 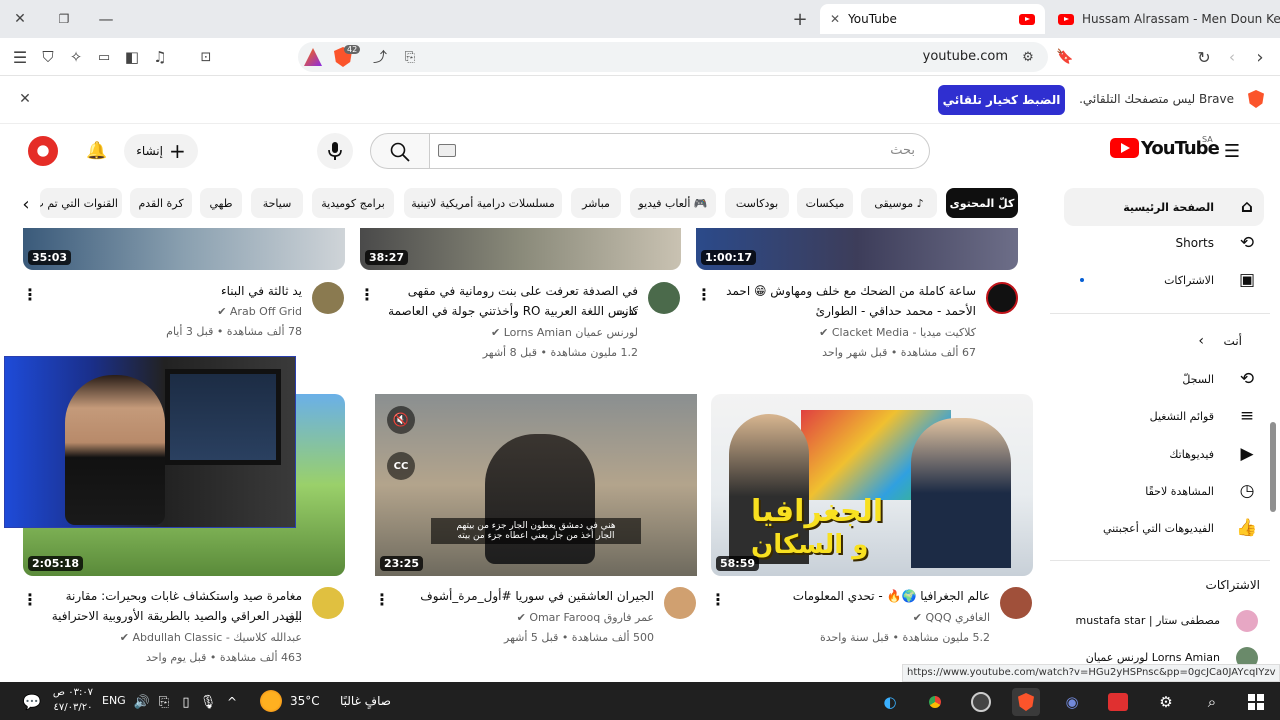 What do you see at coordinates (673, 203) in the screenshot?
I see `chip-gaming: ألعاب فيديو 🎮` at bounding box center [673, 203].